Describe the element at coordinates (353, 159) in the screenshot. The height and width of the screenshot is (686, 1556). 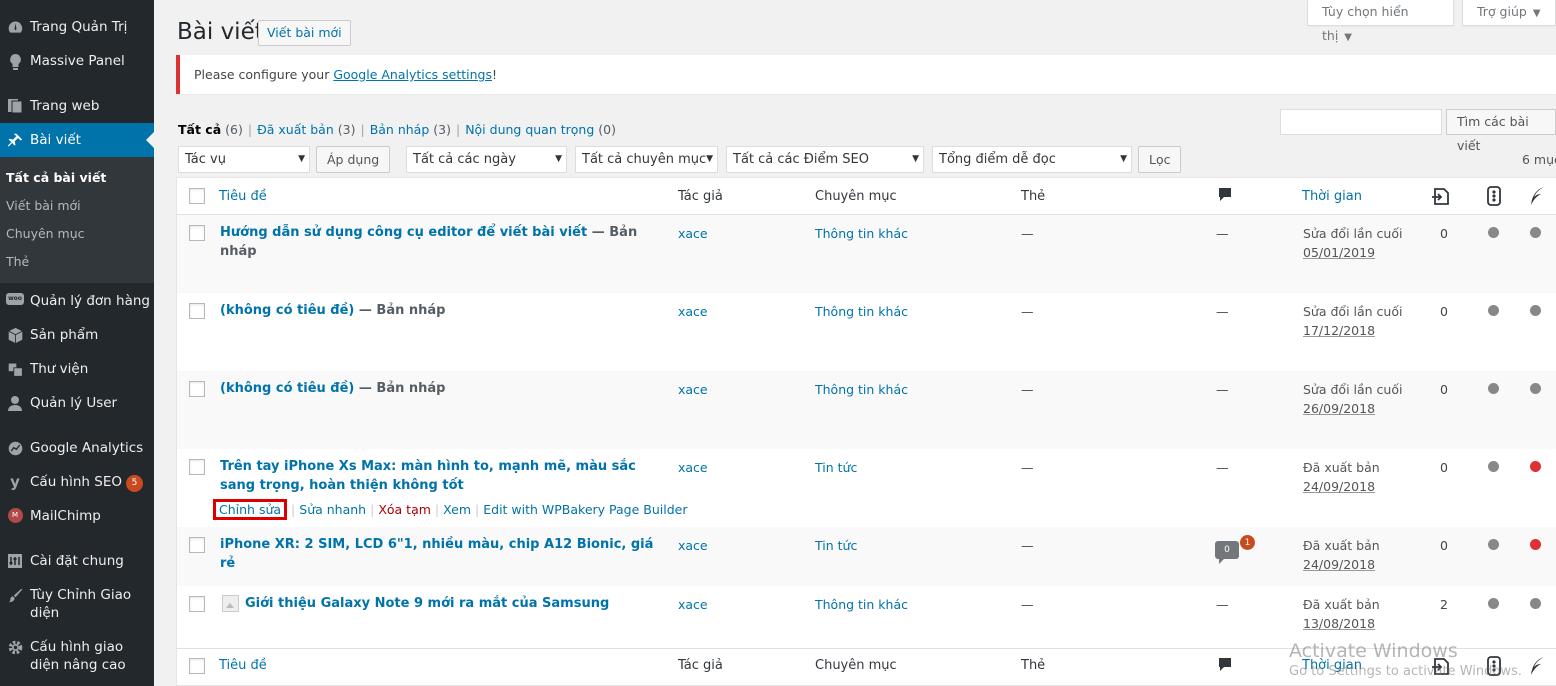
I see `apply-button: Áp dụng` at that location.